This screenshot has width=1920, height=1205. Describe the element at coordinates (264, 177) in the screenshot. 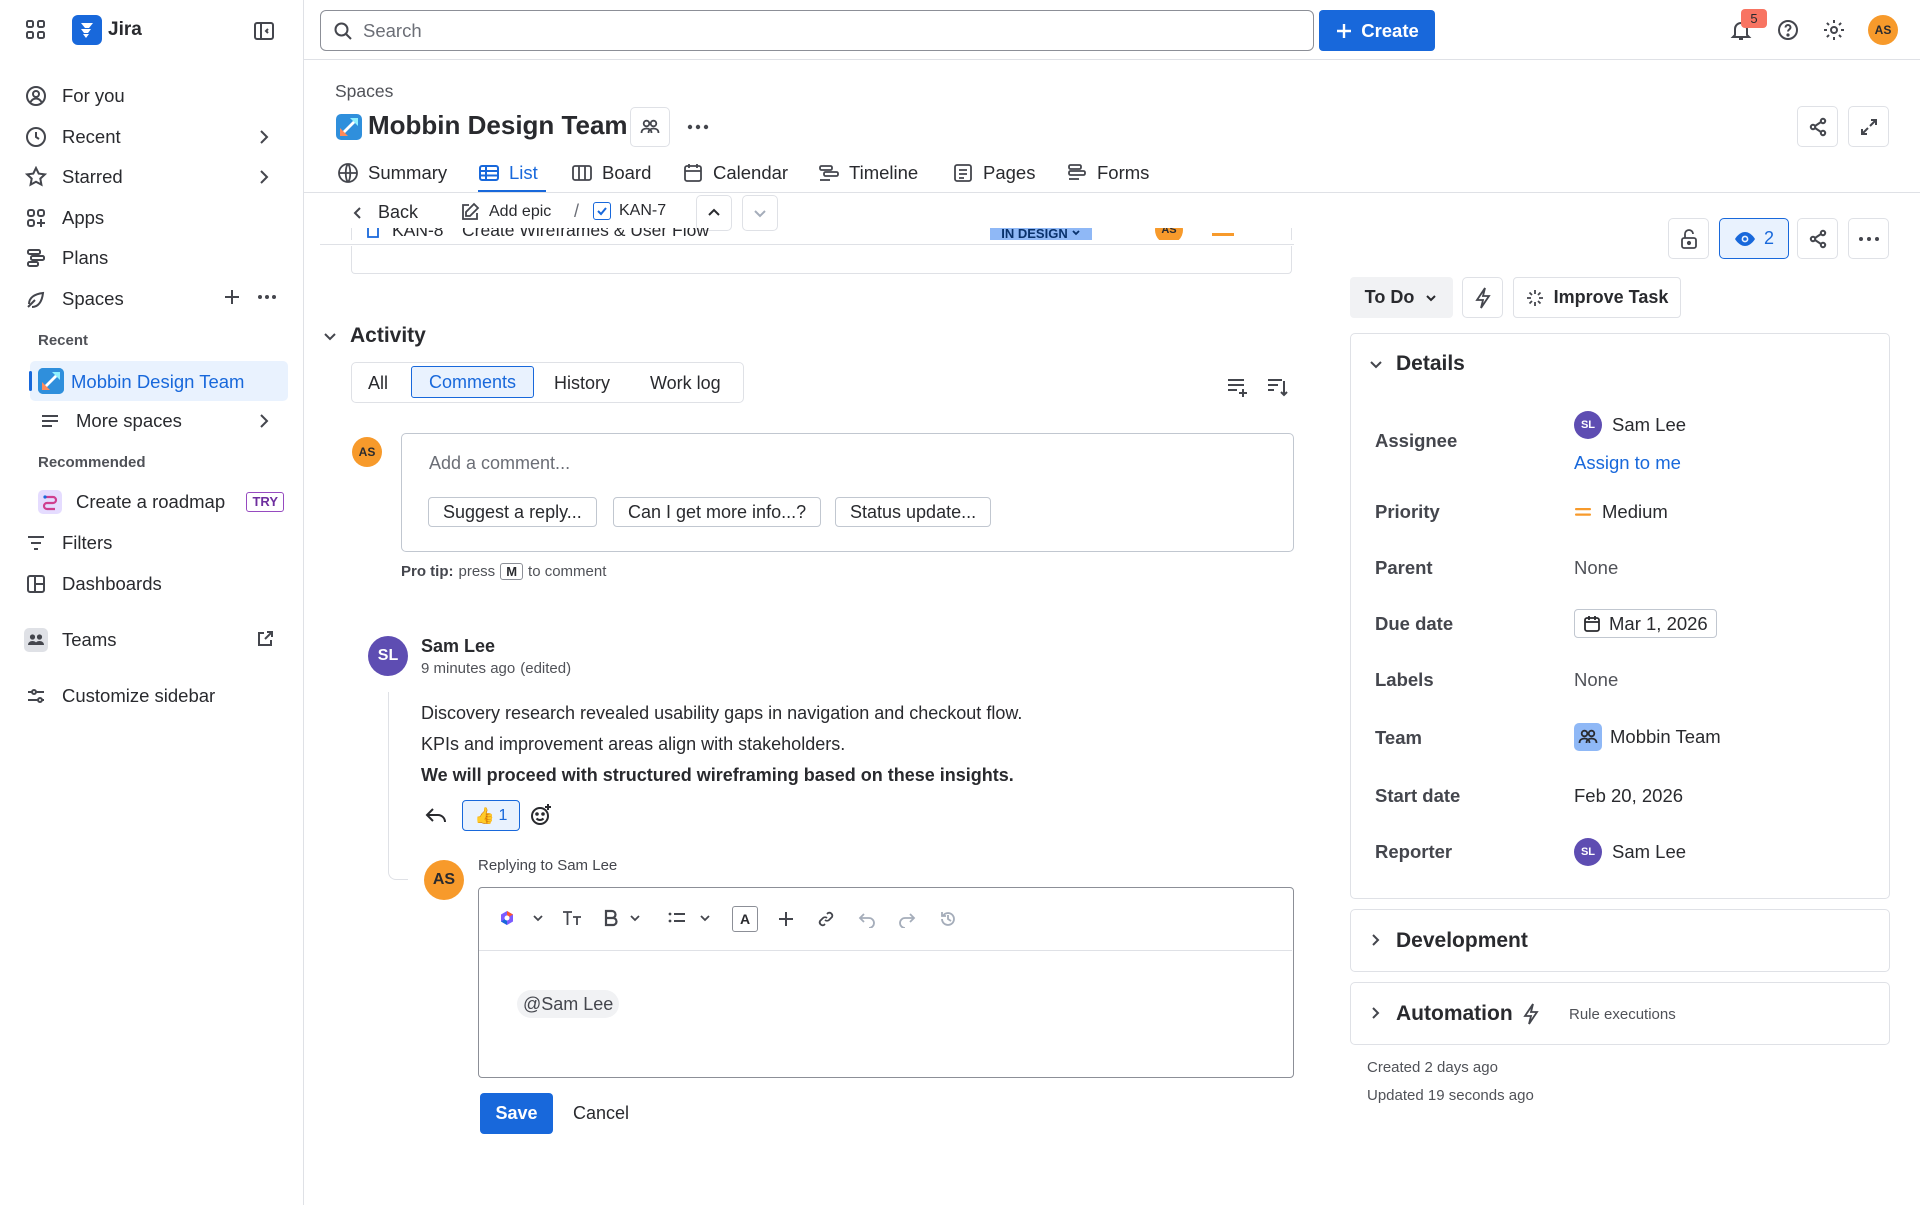

I see `chevron-right-icon` at that location.